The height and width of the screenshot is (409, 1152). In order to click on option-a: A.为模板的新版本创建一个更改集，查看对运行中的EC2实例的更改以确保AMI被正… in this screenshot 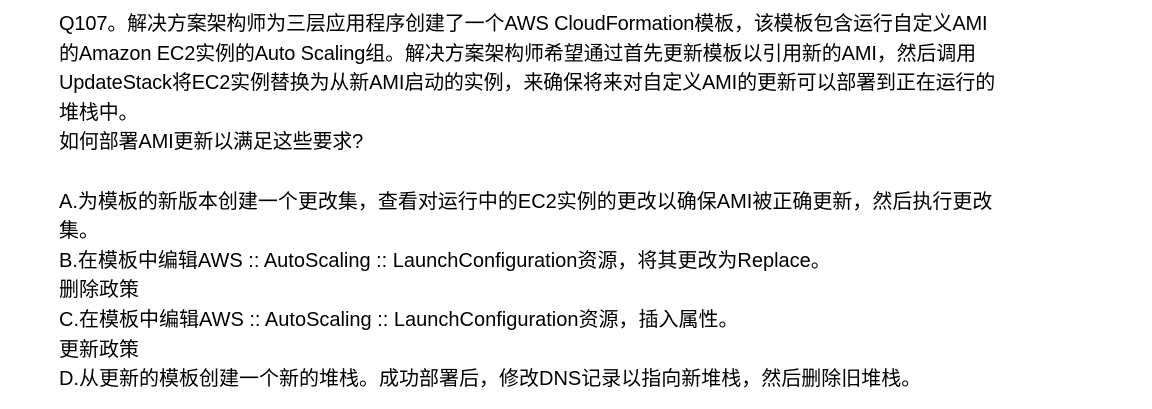, I will do `click(585, 217)`.